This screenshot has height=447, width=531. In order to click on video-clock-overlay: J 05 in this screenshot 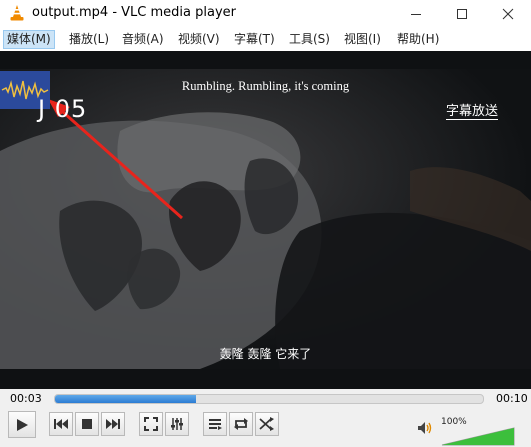, I will do `click(63, 109)`.